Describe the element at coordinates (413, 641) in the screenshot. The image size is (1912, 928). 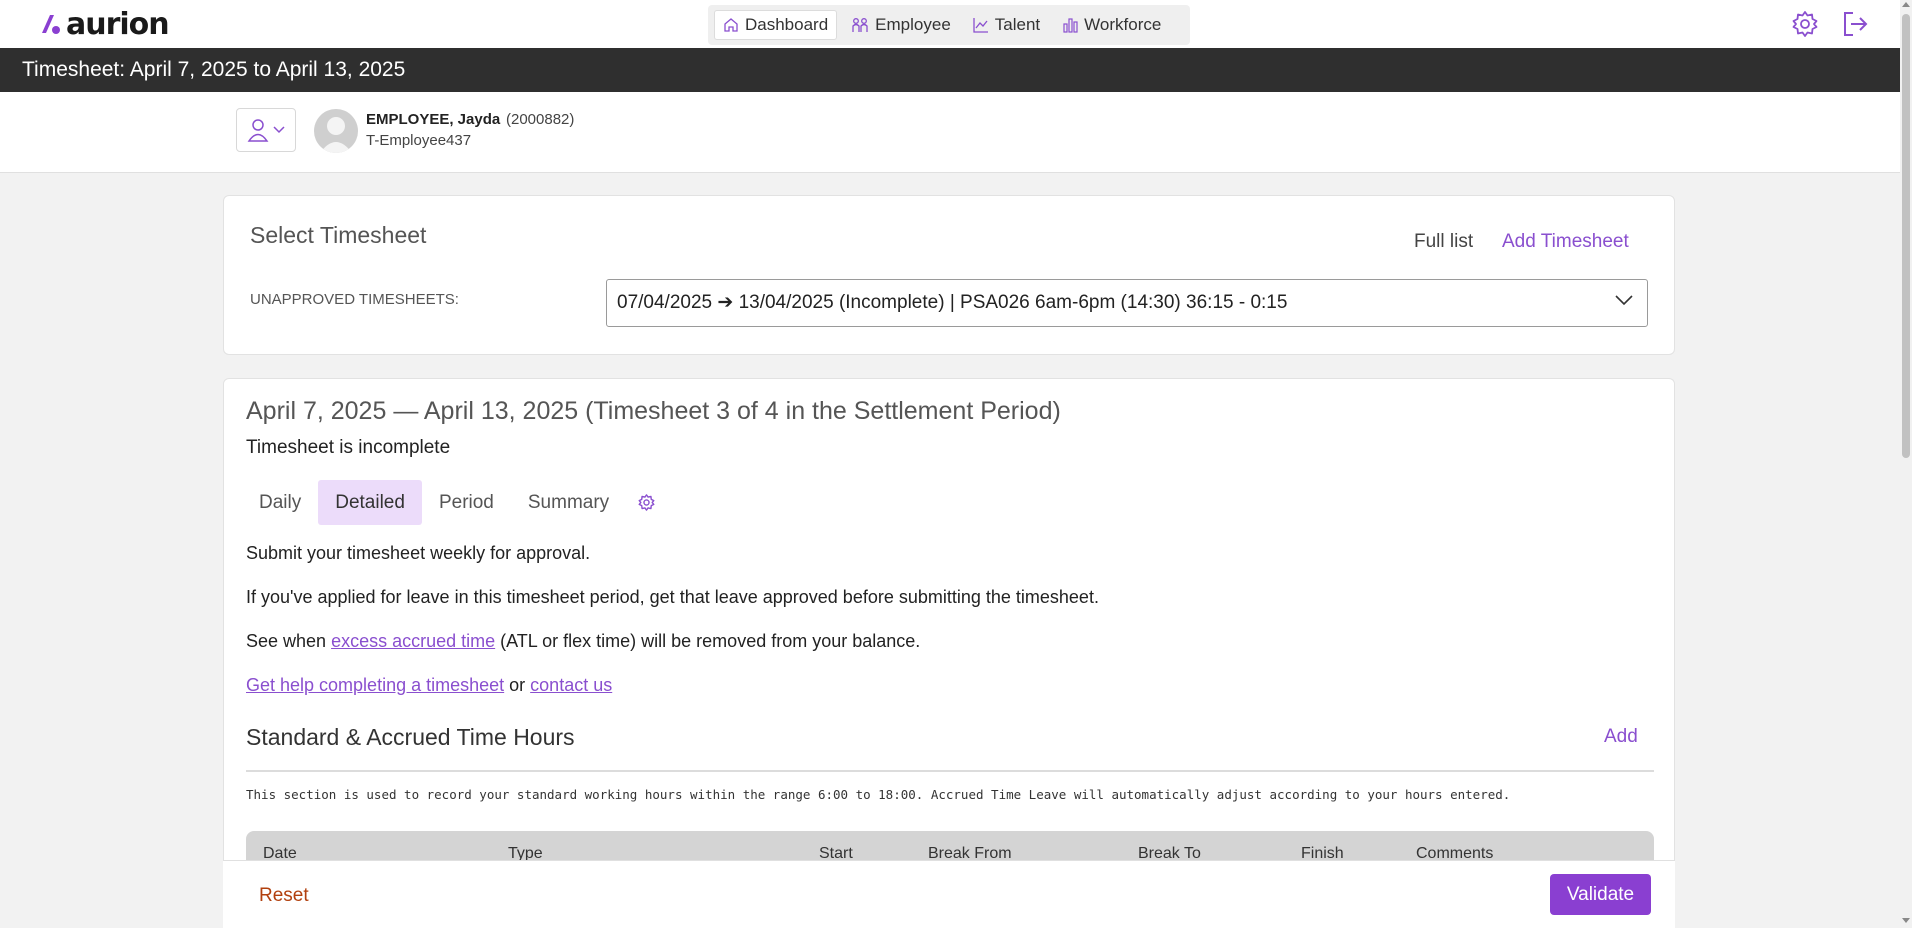
I see `excess-accrued-time-link: excess accrued time` at that location.